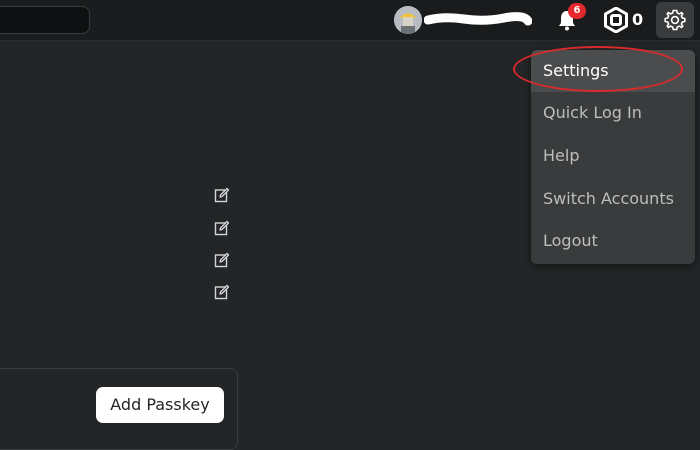  Describe the element at coordinates (613, 71) in the screenshot. I see `menu-item-settings: Settings` at that location.